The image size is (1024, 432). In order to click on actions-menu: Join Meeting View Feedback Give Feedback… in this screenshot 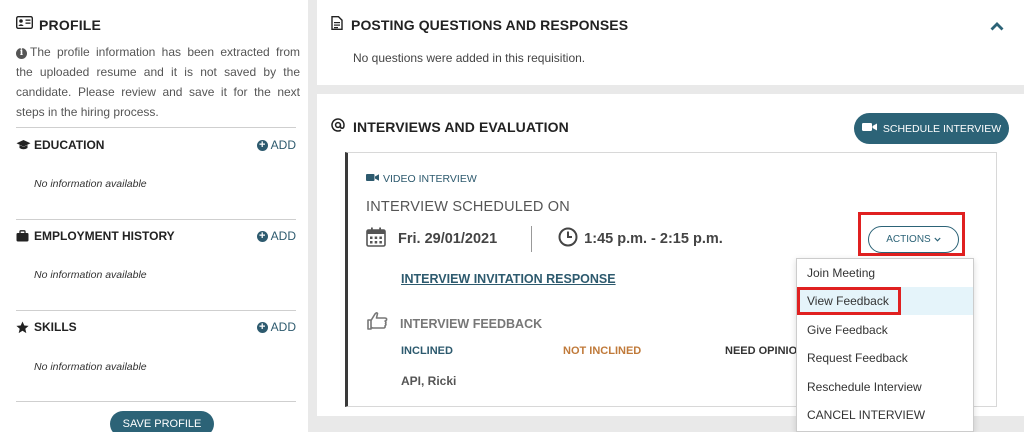, I will do `click(885, 345)`.